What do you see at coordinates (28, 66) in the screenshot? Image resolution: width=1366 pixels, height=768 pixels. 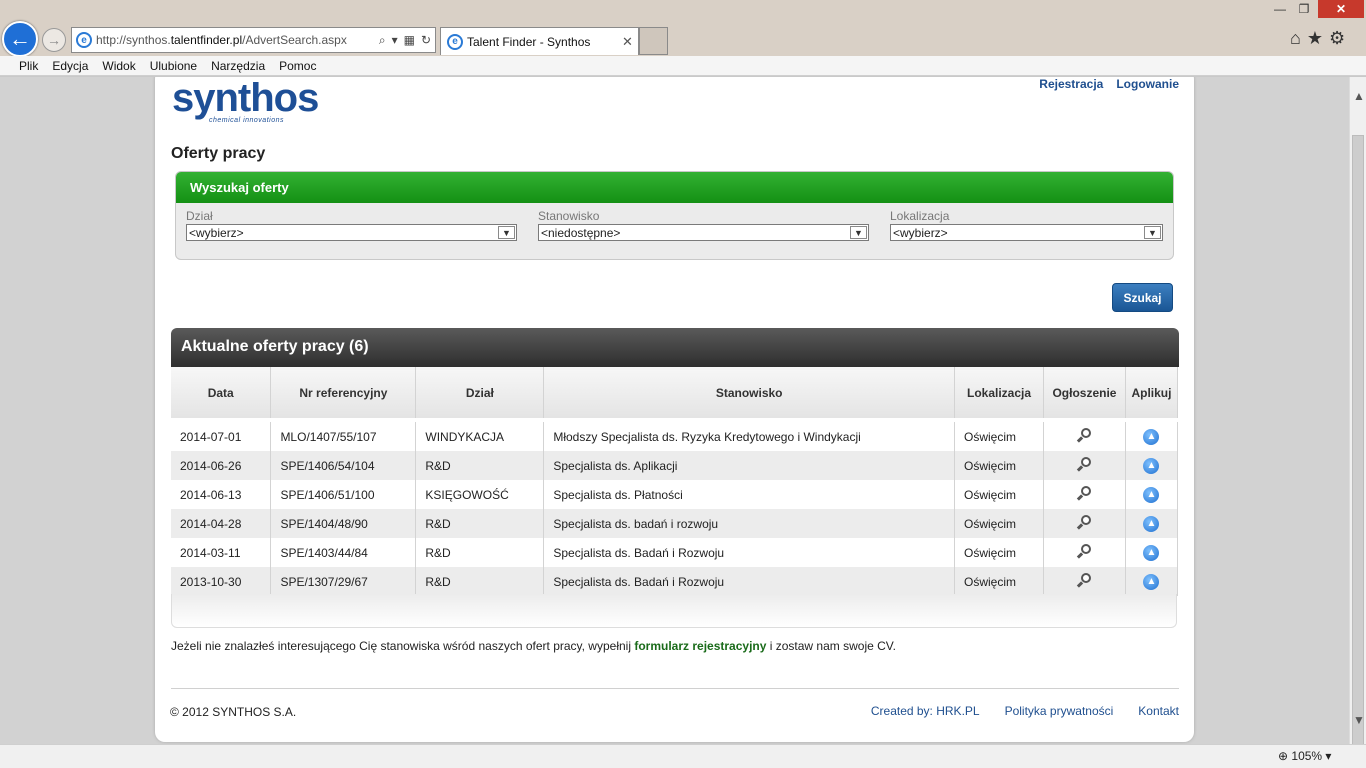 I see `menu-plik: Plik` at bounding box center [28, 66].